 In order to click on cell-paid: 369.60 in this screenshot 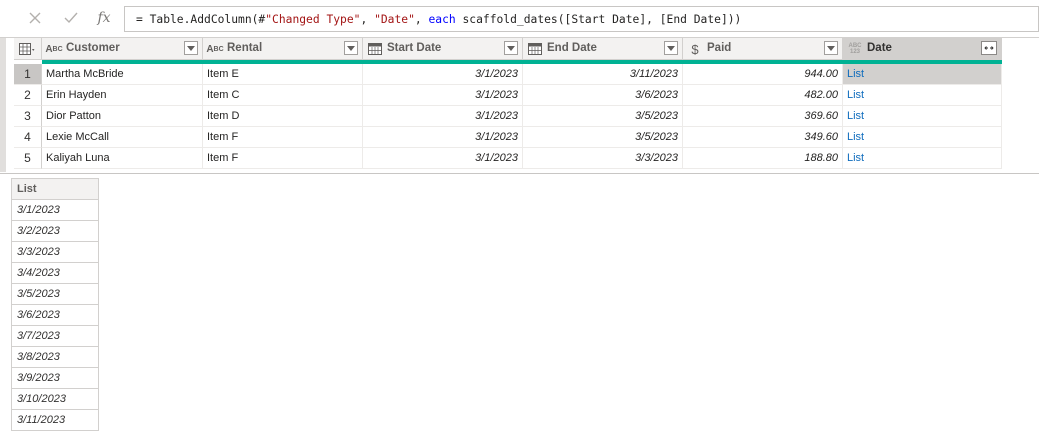, I will do `click(763, 116)`.